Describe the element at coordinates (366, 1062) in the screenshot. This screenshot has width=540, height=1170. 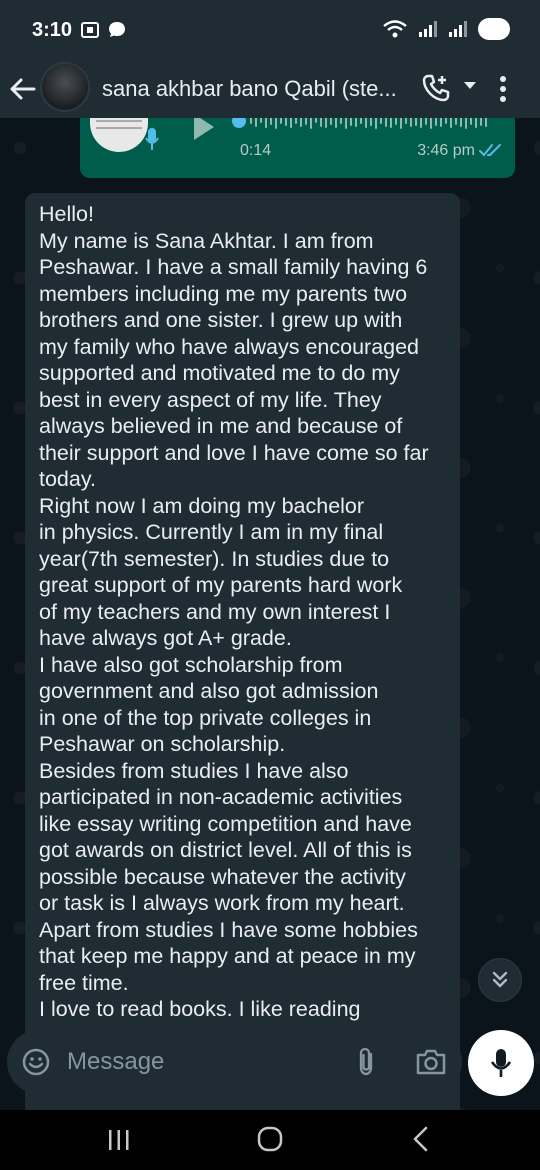
I see `paperclip-icon` at that location.